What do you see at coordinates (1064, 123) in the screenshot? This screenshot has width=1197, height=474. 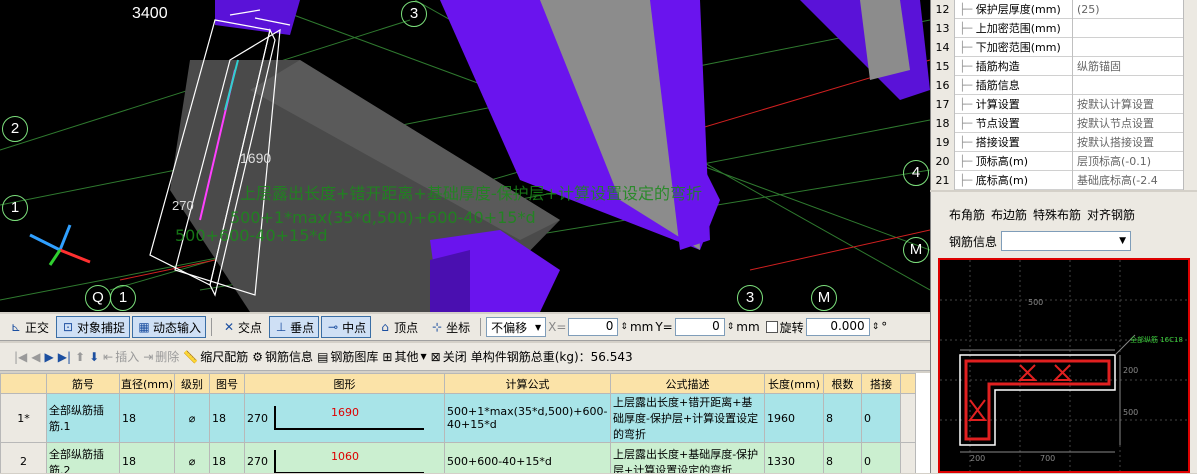 I see `property-row: 18 ├─ 节点设置 按默认节点设置` at bounding box center [1064, 123].